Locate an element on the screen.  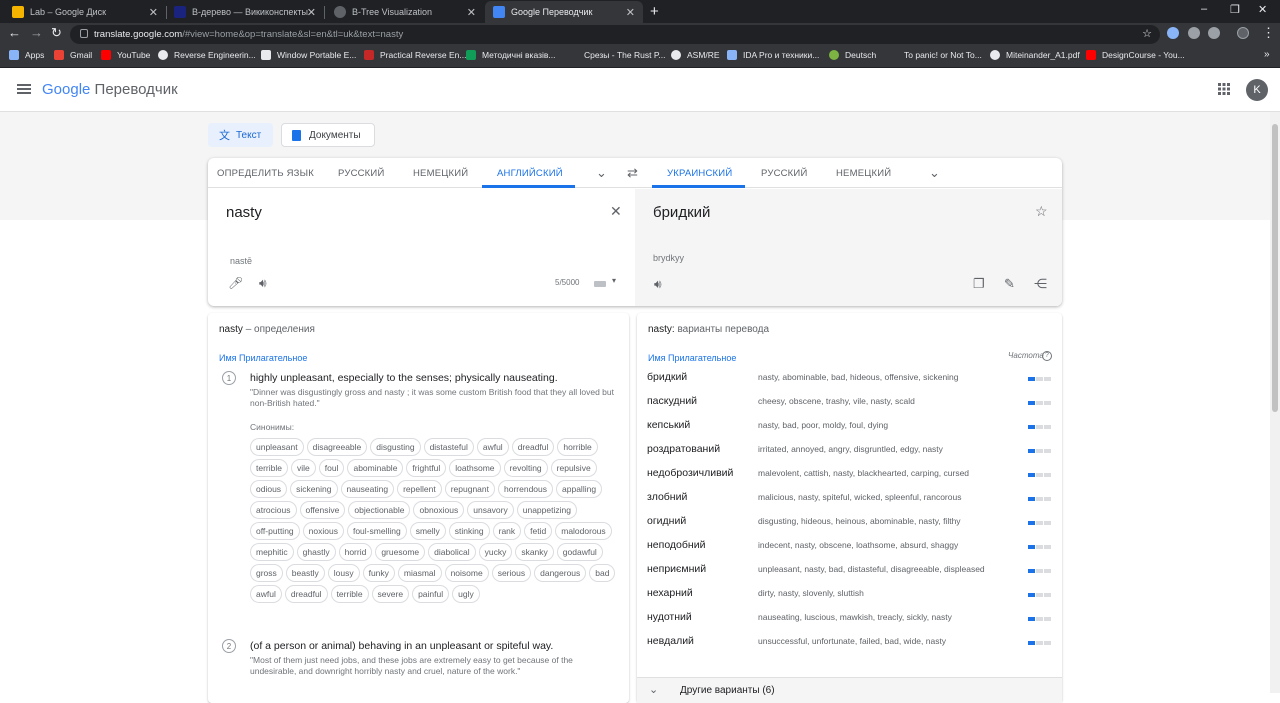
more-variants-bar: ⌄ Другие варианты (6) is located at coordinates (849, 690).